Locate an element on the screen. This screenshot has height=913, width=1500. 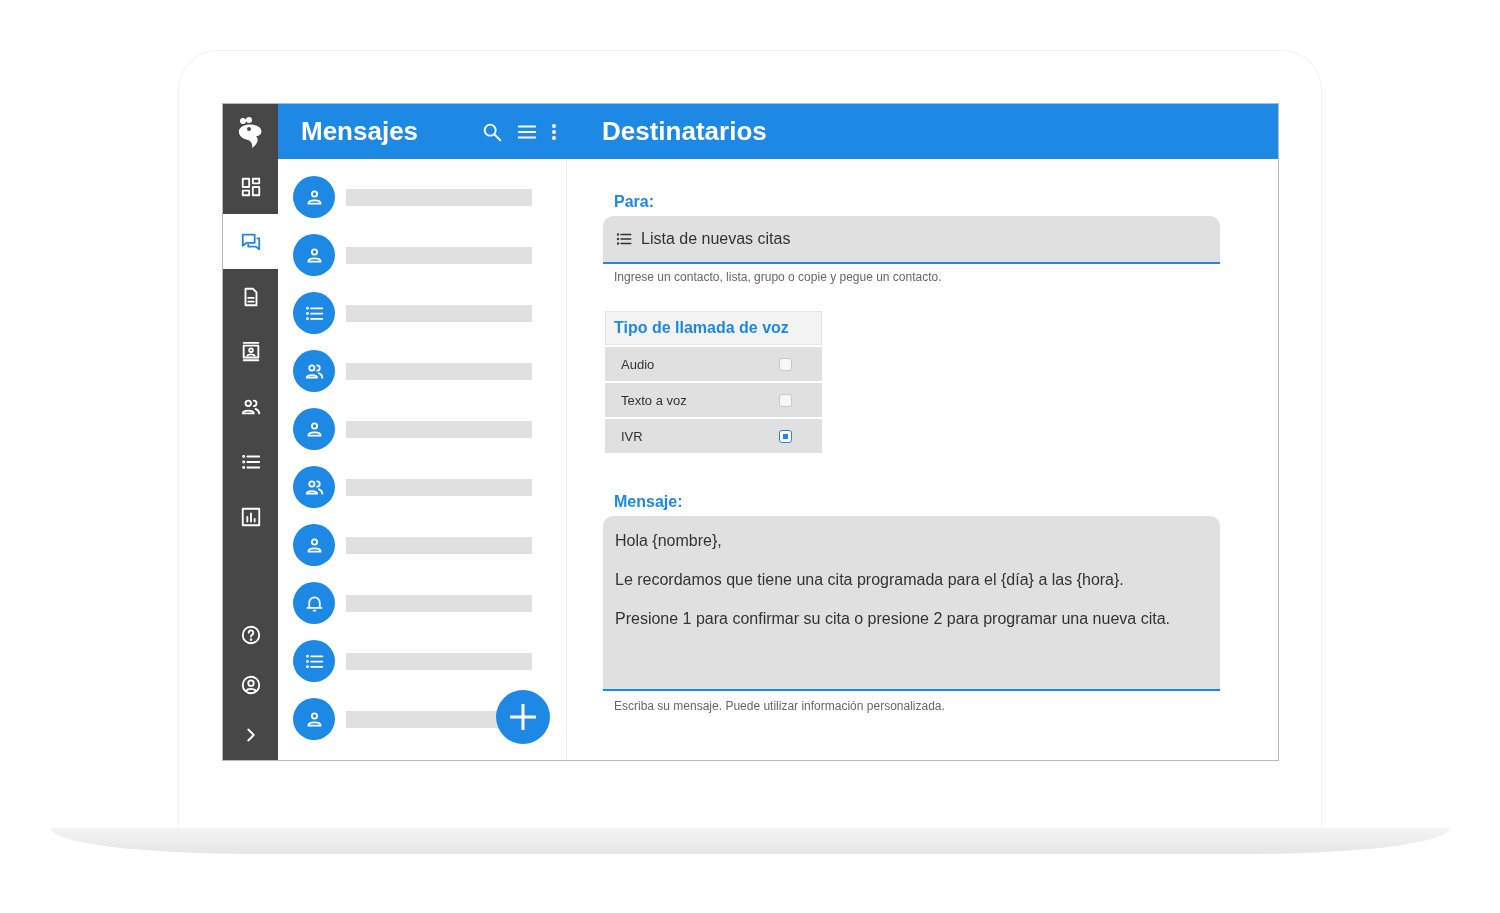
field-label: Mensaje: is located at coordinates (648, 502).